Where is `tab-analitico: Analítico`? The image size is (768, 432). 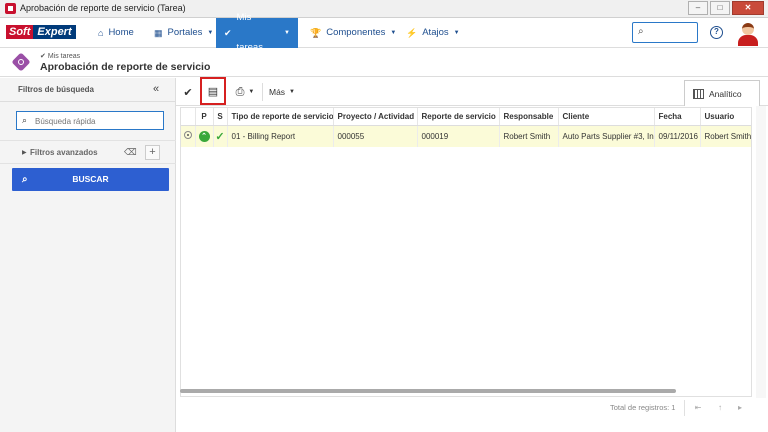 tab-analitico: Analítico is located at coordinates (722, 93).